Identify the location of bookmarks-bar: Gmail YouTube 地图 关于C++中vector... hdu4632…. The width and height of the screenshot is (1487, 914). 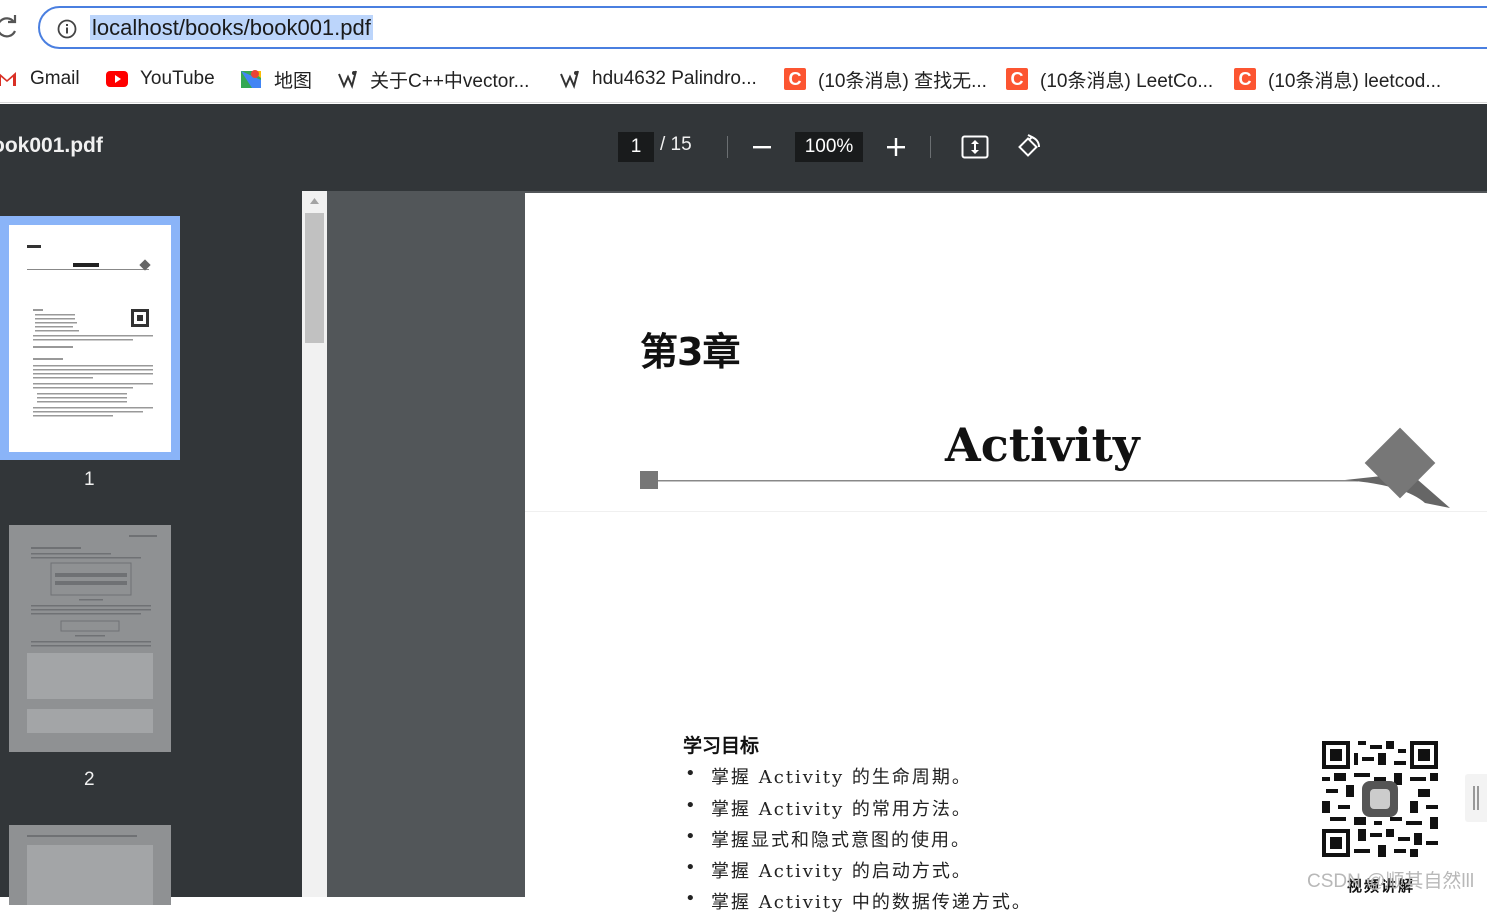
(743, 80).